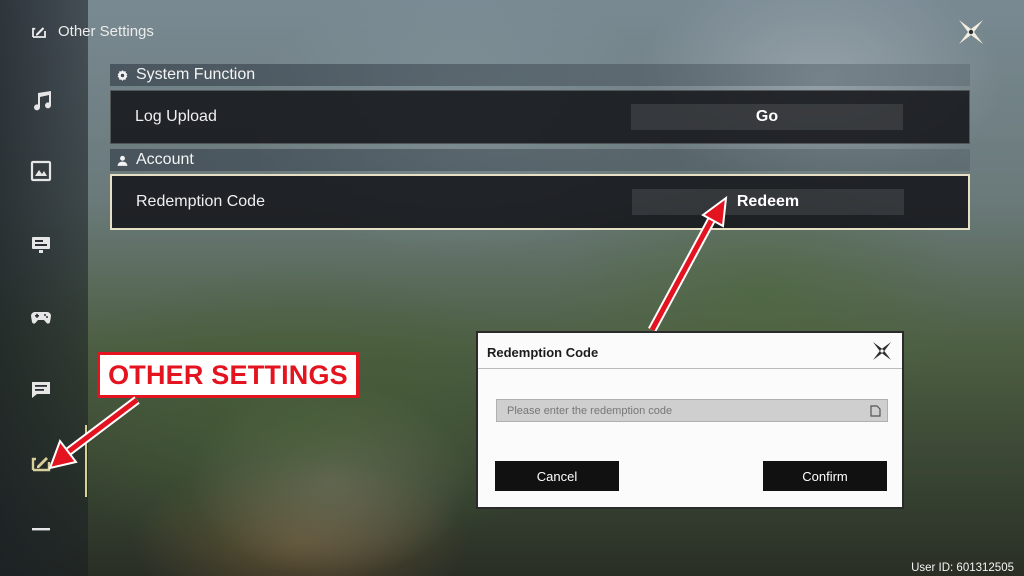  I want to click on sidebar-item-controls, so click(41, 317).